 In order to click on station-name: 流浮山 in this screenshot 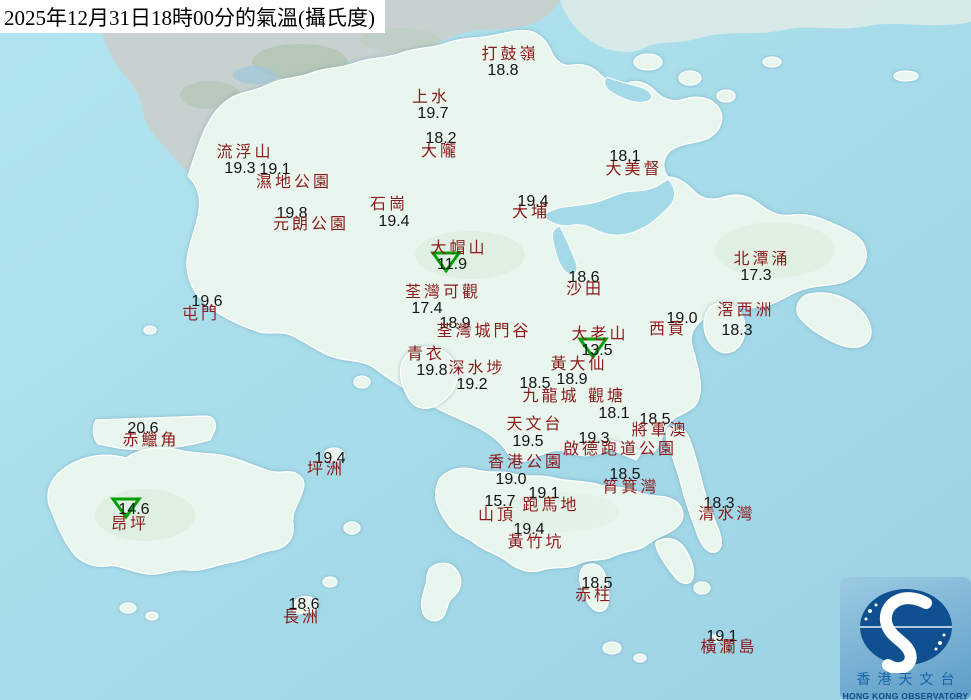, I will do `click(245, 152)`.